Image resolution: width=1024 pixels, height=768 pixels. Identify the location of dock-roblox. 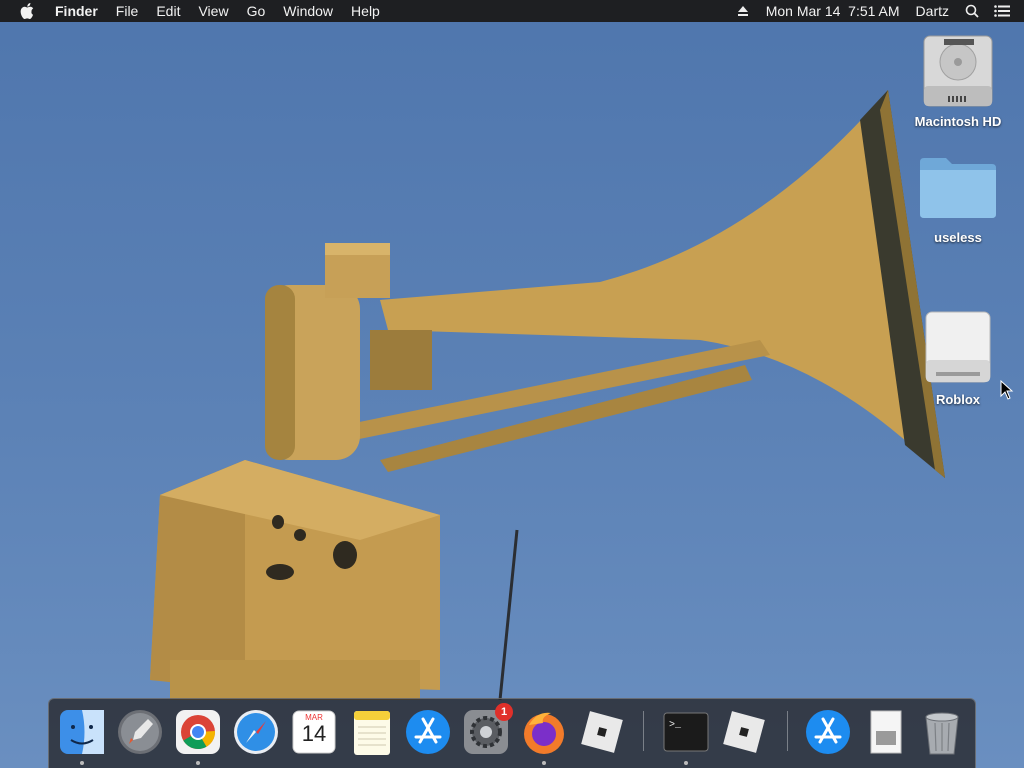
(602, 732).